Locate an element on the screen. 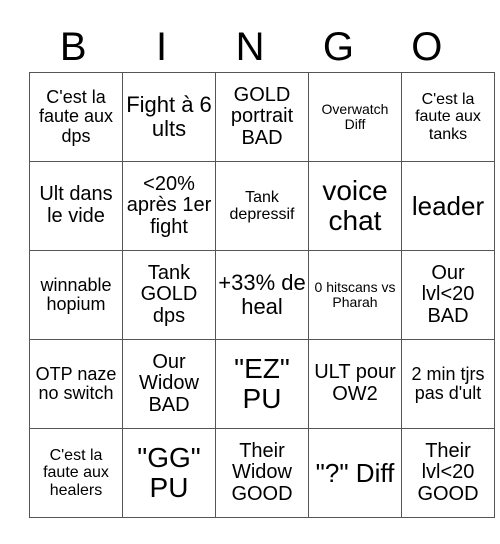 The image size is (500, 544). bingo-cell: "?" Diff is located at coordinates (355, 473).